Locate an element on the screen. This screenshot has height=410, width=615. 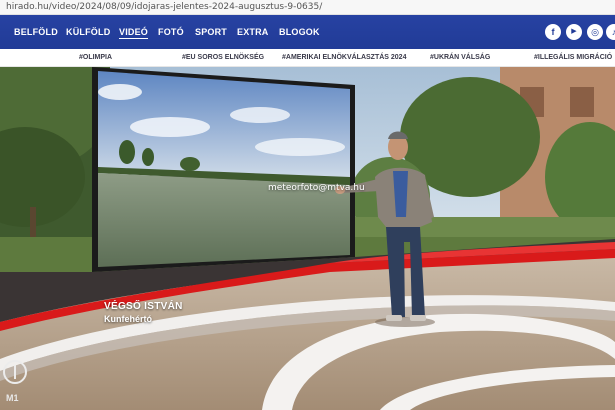
photo-watermark: meteorfoto@mtva.hu is located at coordinates (316, 188).